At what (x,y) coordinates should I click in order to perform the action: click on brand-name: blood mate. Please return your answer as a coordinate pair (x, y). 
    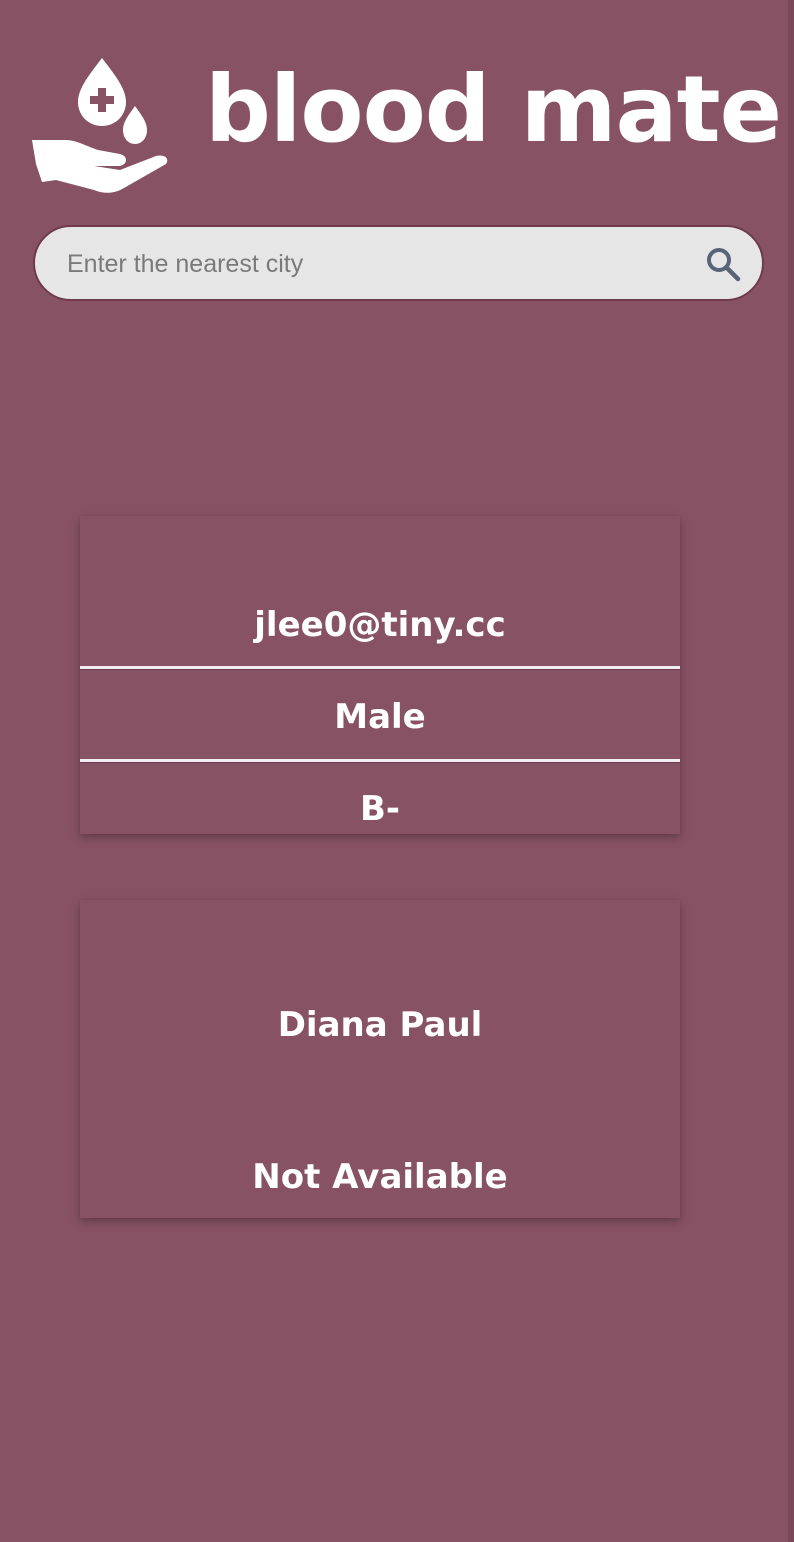
    Looking at the image, I should click on (493, 109).